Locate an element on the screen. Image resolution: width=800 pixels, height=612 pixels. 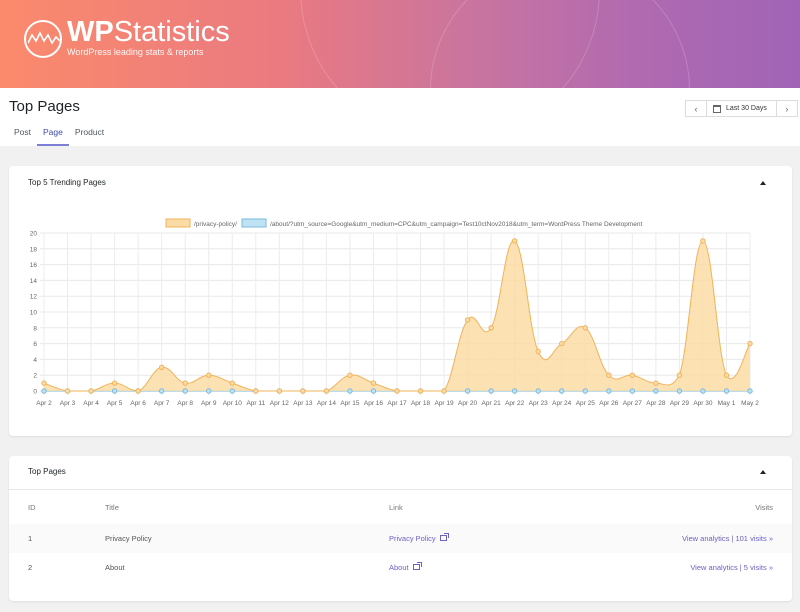
x-tick-label: Apr 30 is located at coordinates (703, 403).